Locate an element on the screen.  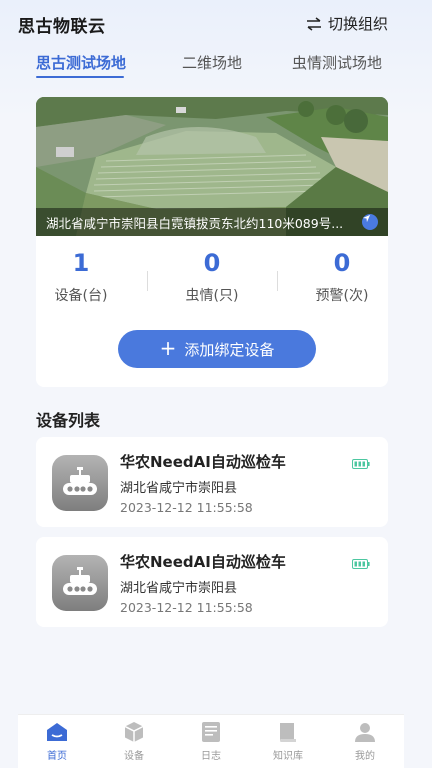
stat-devices-label: 设备(台) is located at coordinates (81, 296).